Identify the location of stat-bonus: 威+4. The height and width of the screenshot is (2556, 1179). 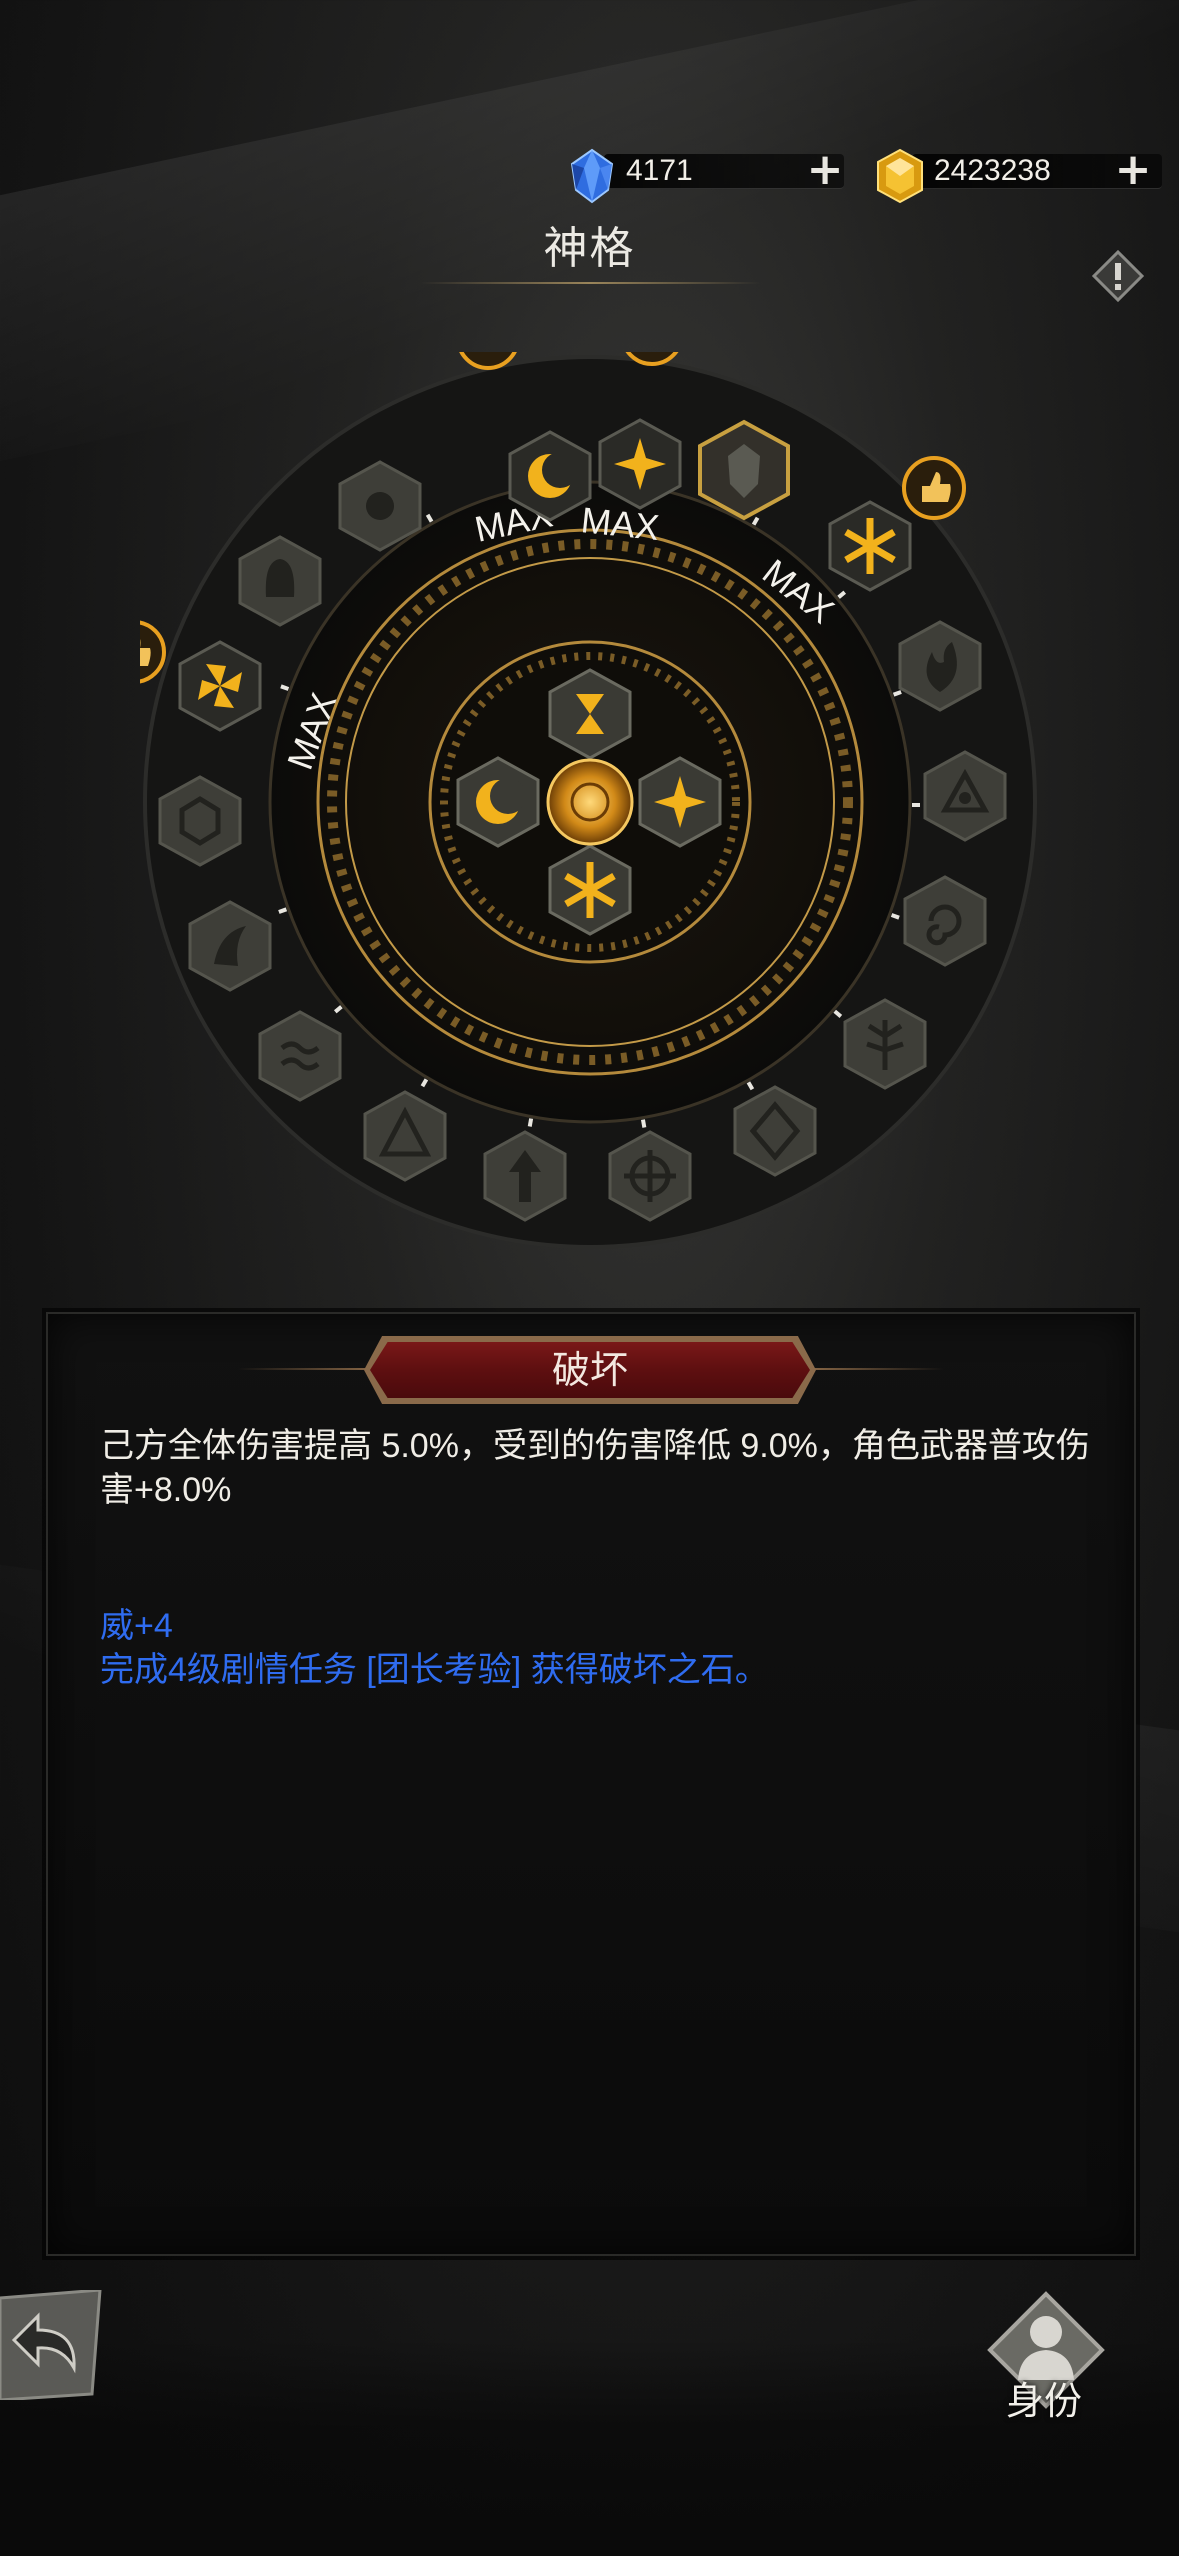
(136, 1626).